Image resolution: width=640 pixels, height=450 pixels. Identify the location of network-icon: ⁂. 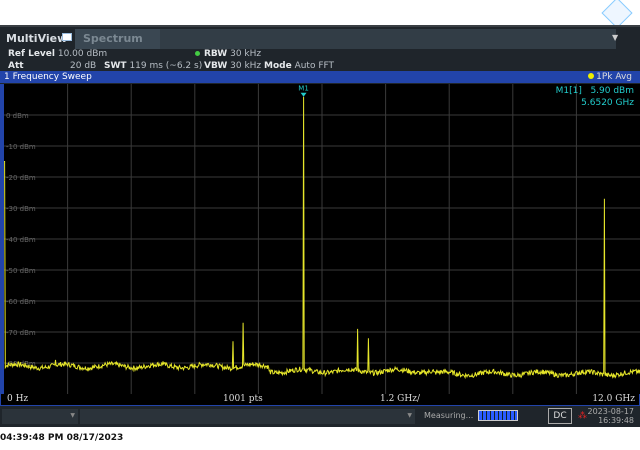
(582, 416).